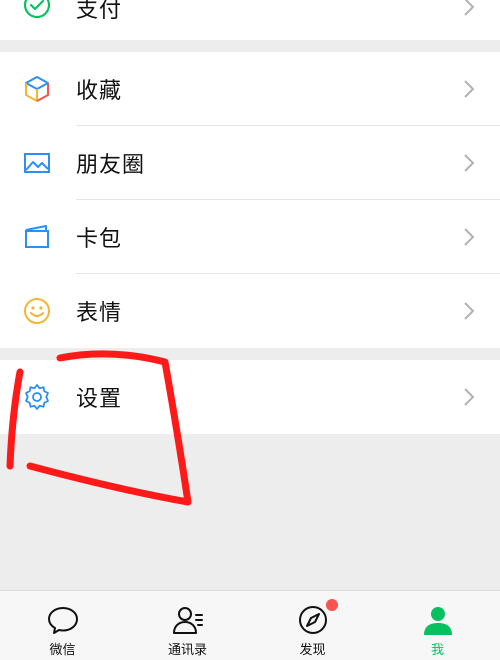  Describe the element at coordinates (437, 650) in the screenshot. I see `tab-label: 我` at that location.